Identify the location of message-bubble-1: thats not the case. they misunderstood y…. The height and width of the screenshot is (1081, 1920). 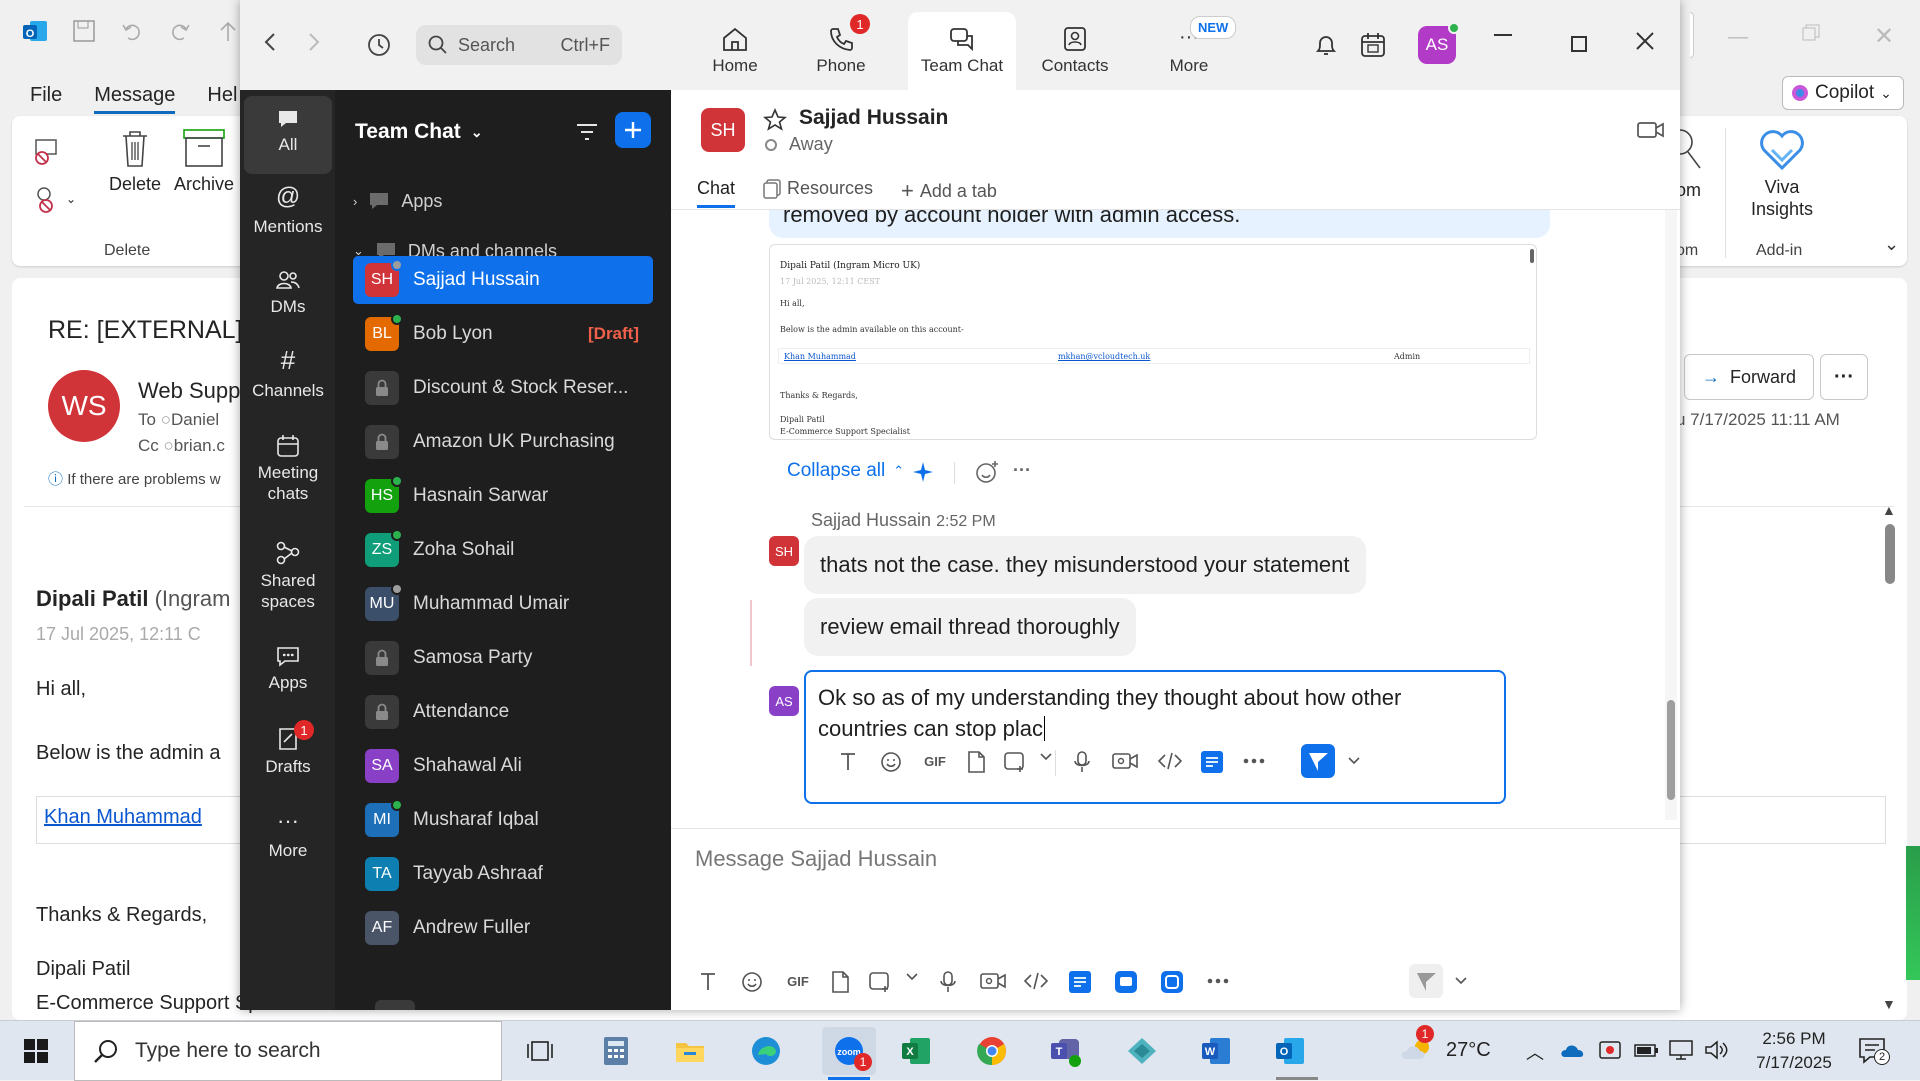
(1085, 565).